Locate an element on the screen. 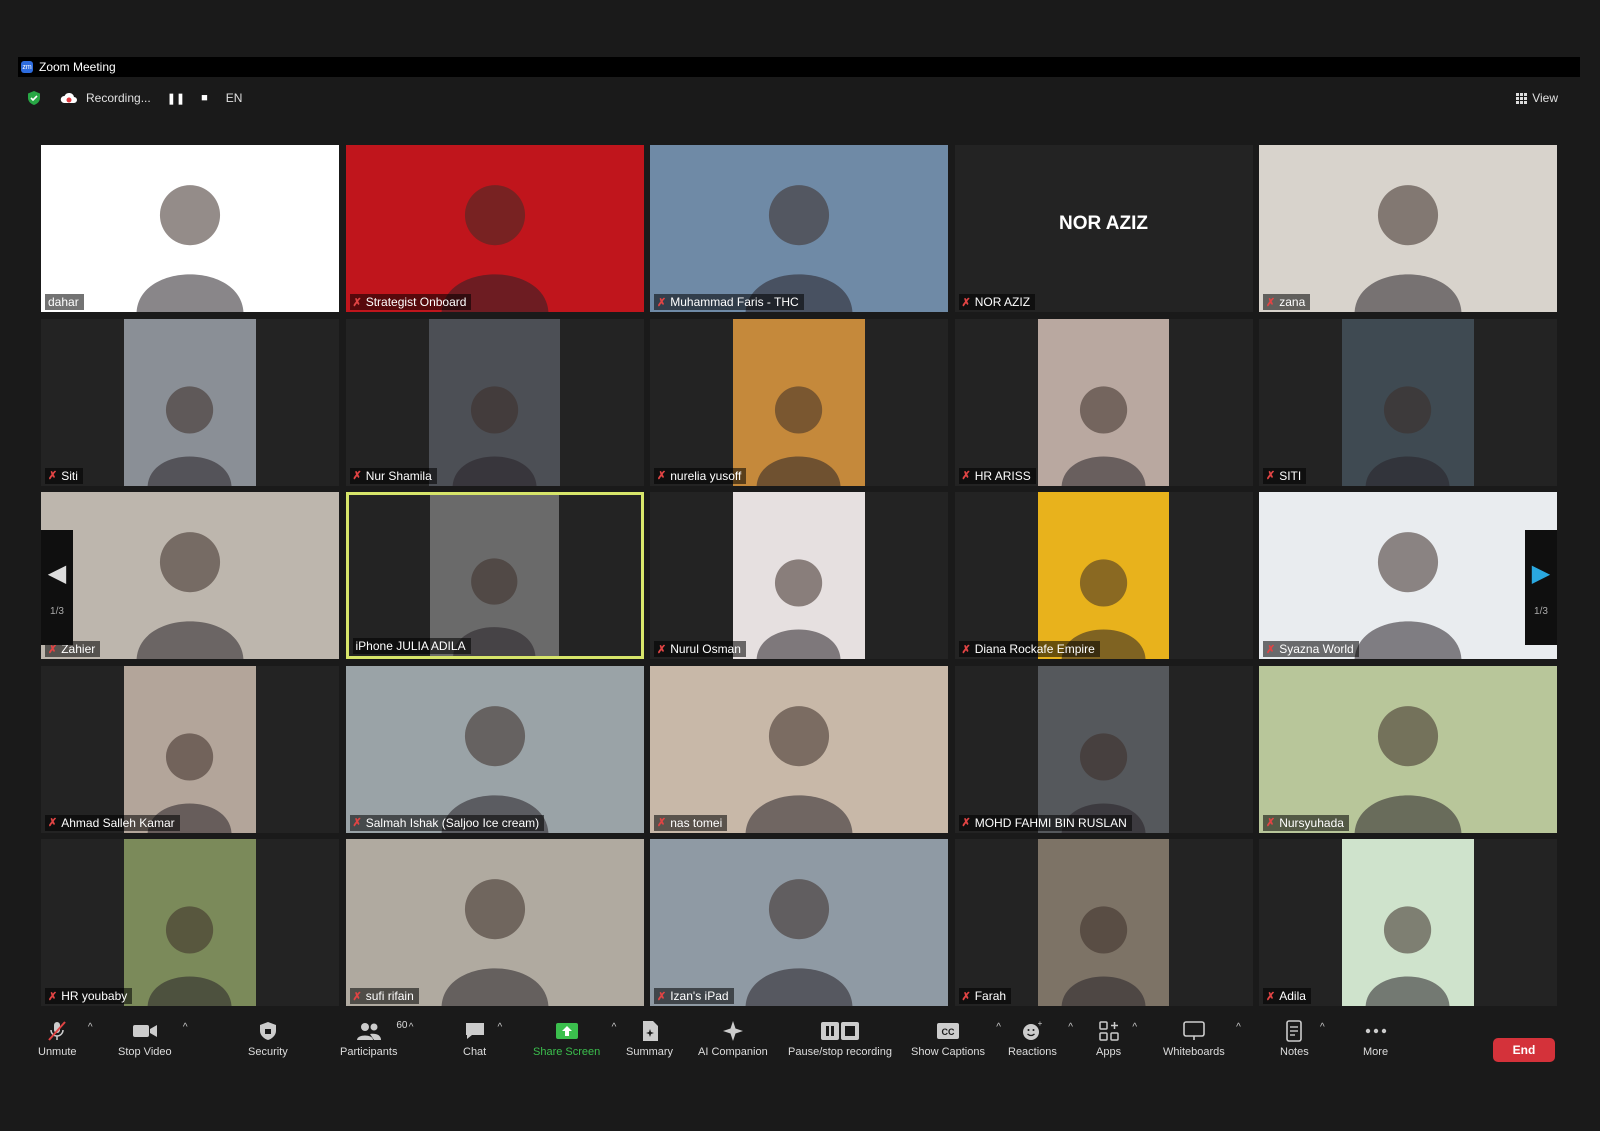 The height and width of the screenshot is (1131, 1600). whiteboards-button: Whiteboards ^ is located at coordinates (1202, 1039).